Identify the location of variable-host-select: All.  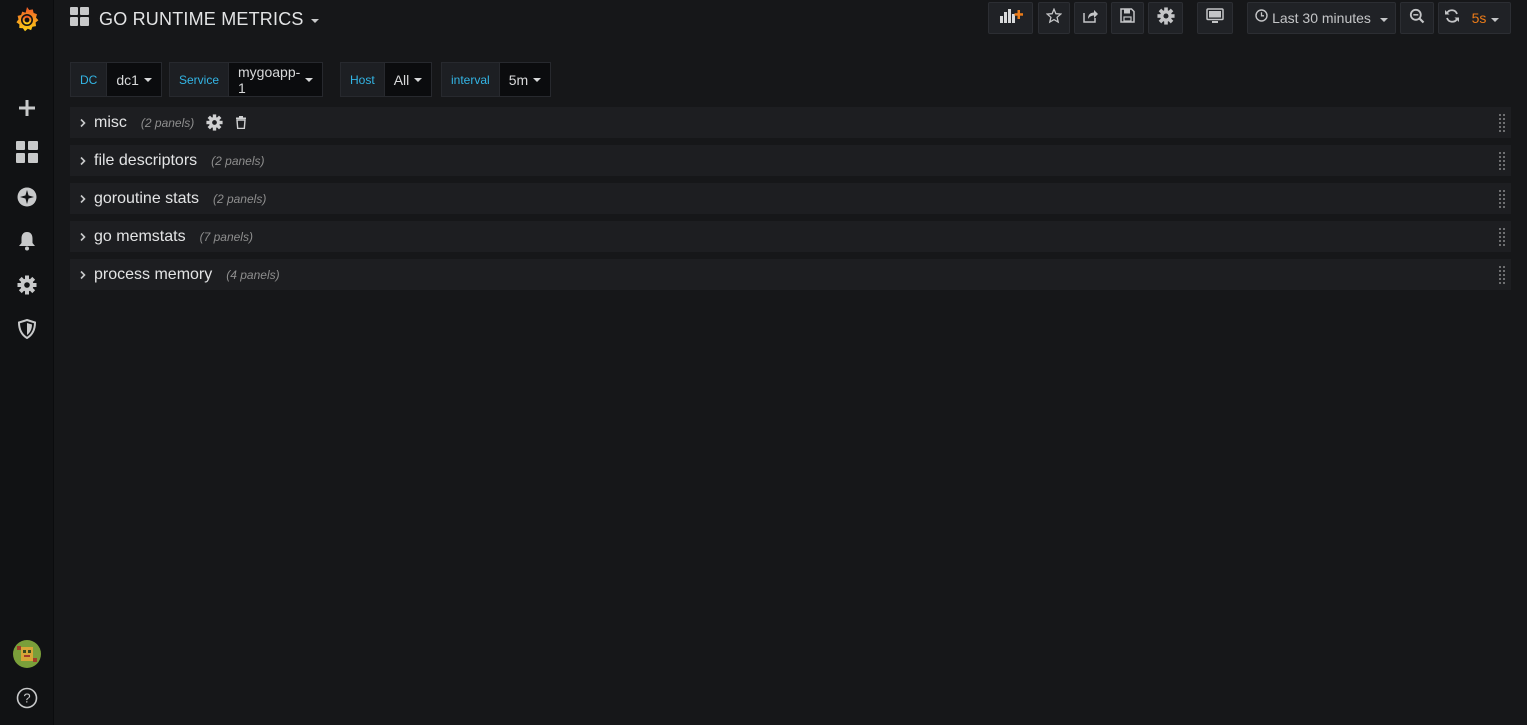
(408, 79).